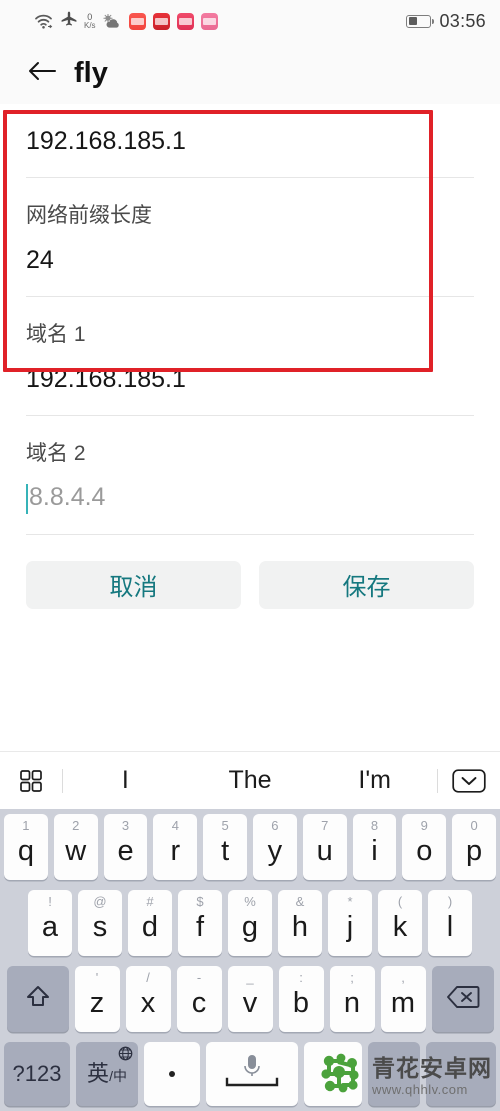  I want to click on key-y: 6y, so click(275, 847).